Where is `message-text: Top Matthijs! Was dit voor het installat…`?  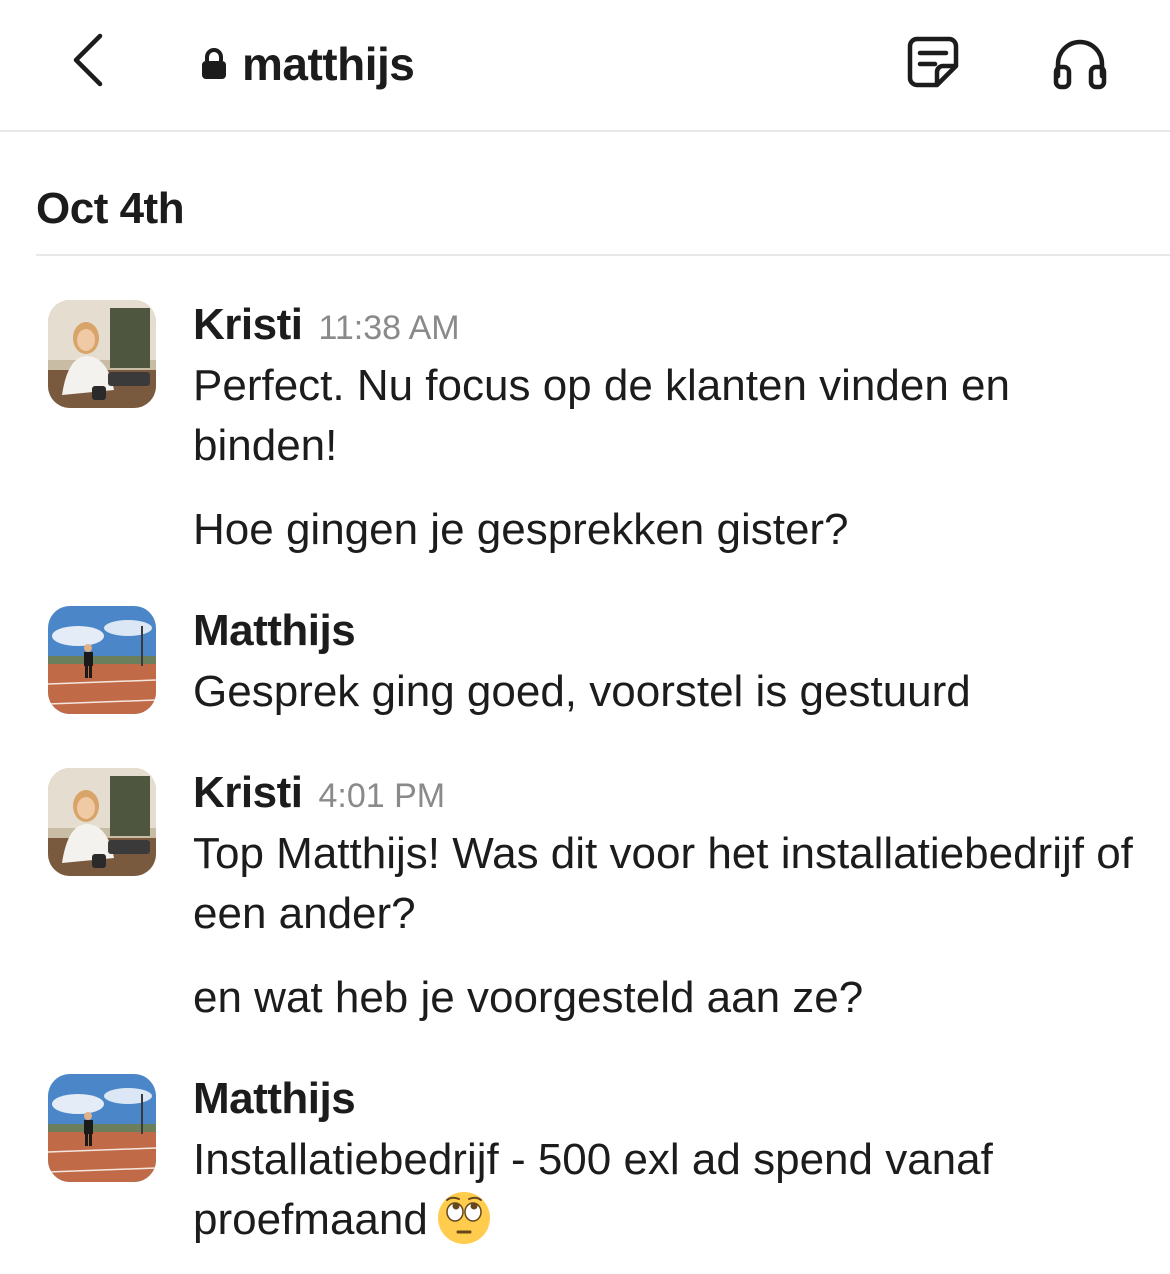 message-text: Top Matthijs! Was dit voor het installat… is located at coordinates (663, 883).